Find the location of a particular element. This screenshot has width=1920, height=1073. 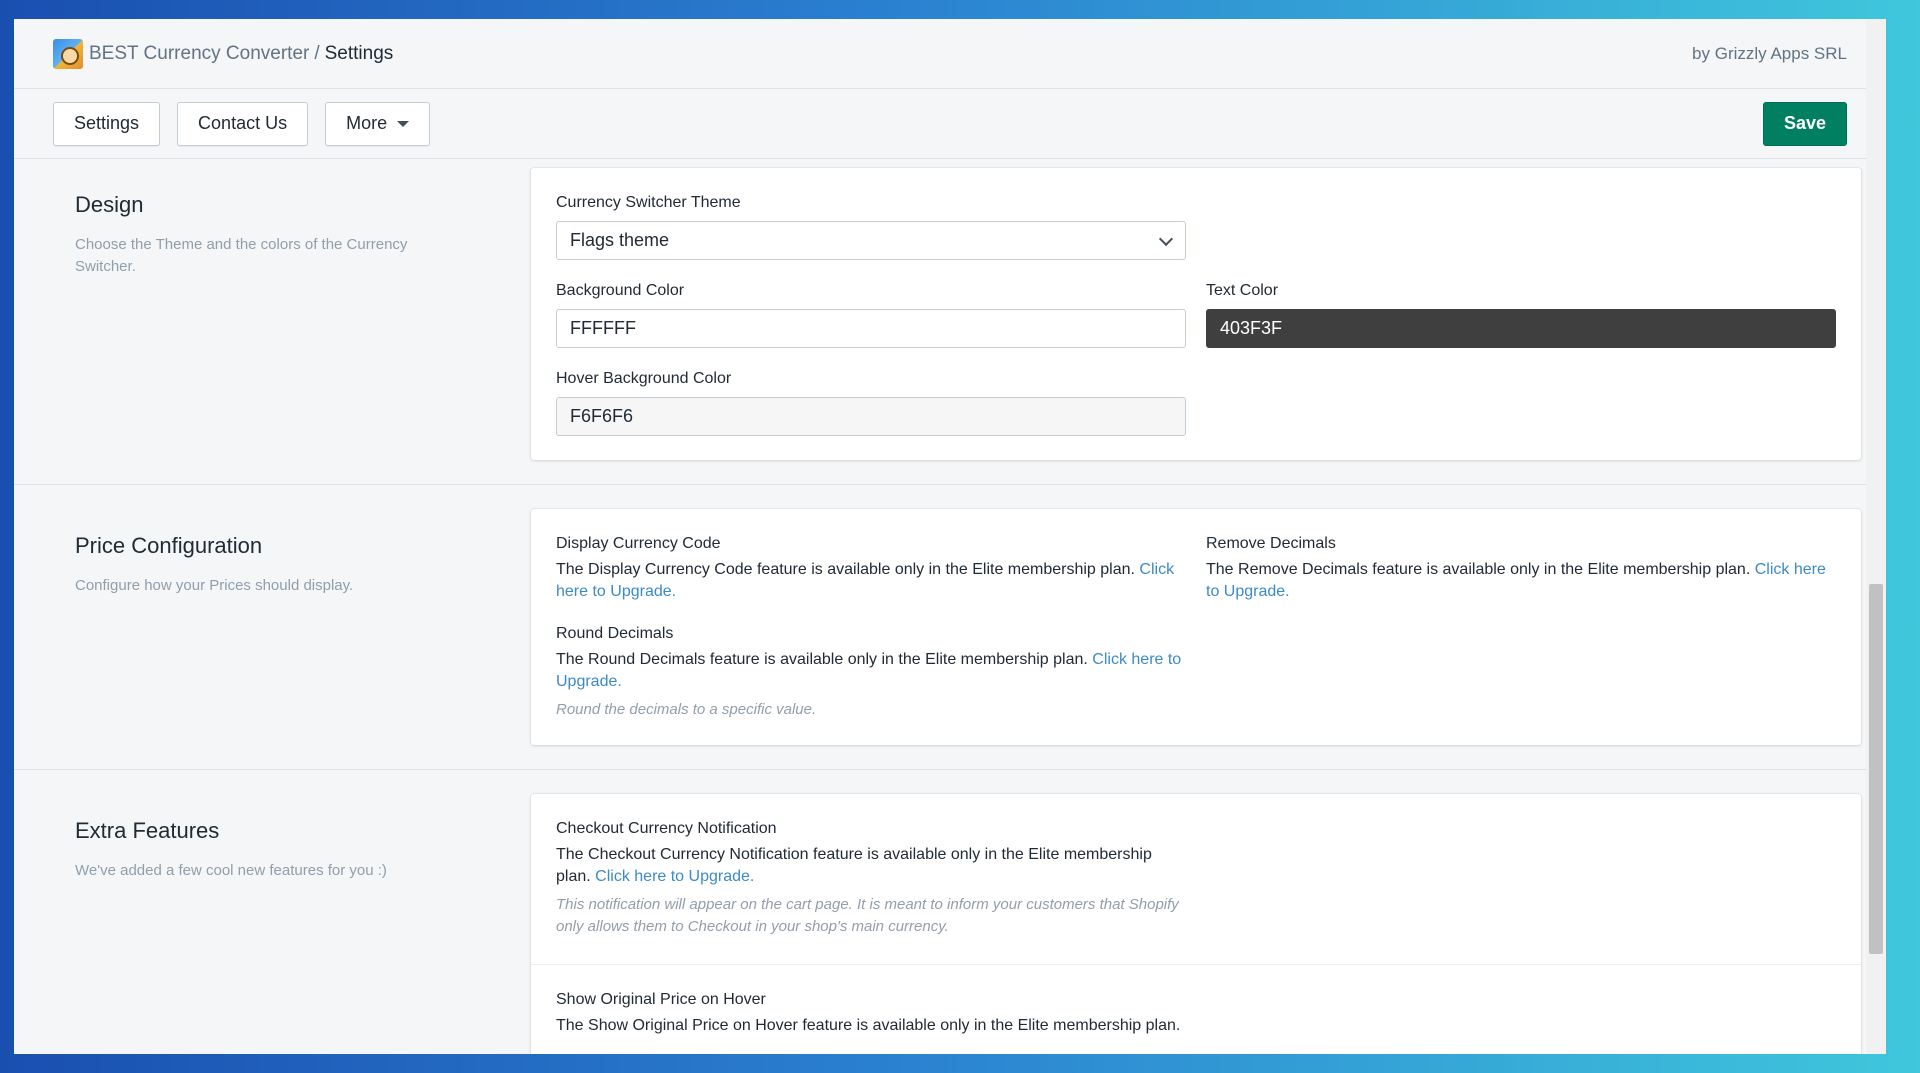

round-decimals-label: Round Decimals is located at coordinates (615, 633).